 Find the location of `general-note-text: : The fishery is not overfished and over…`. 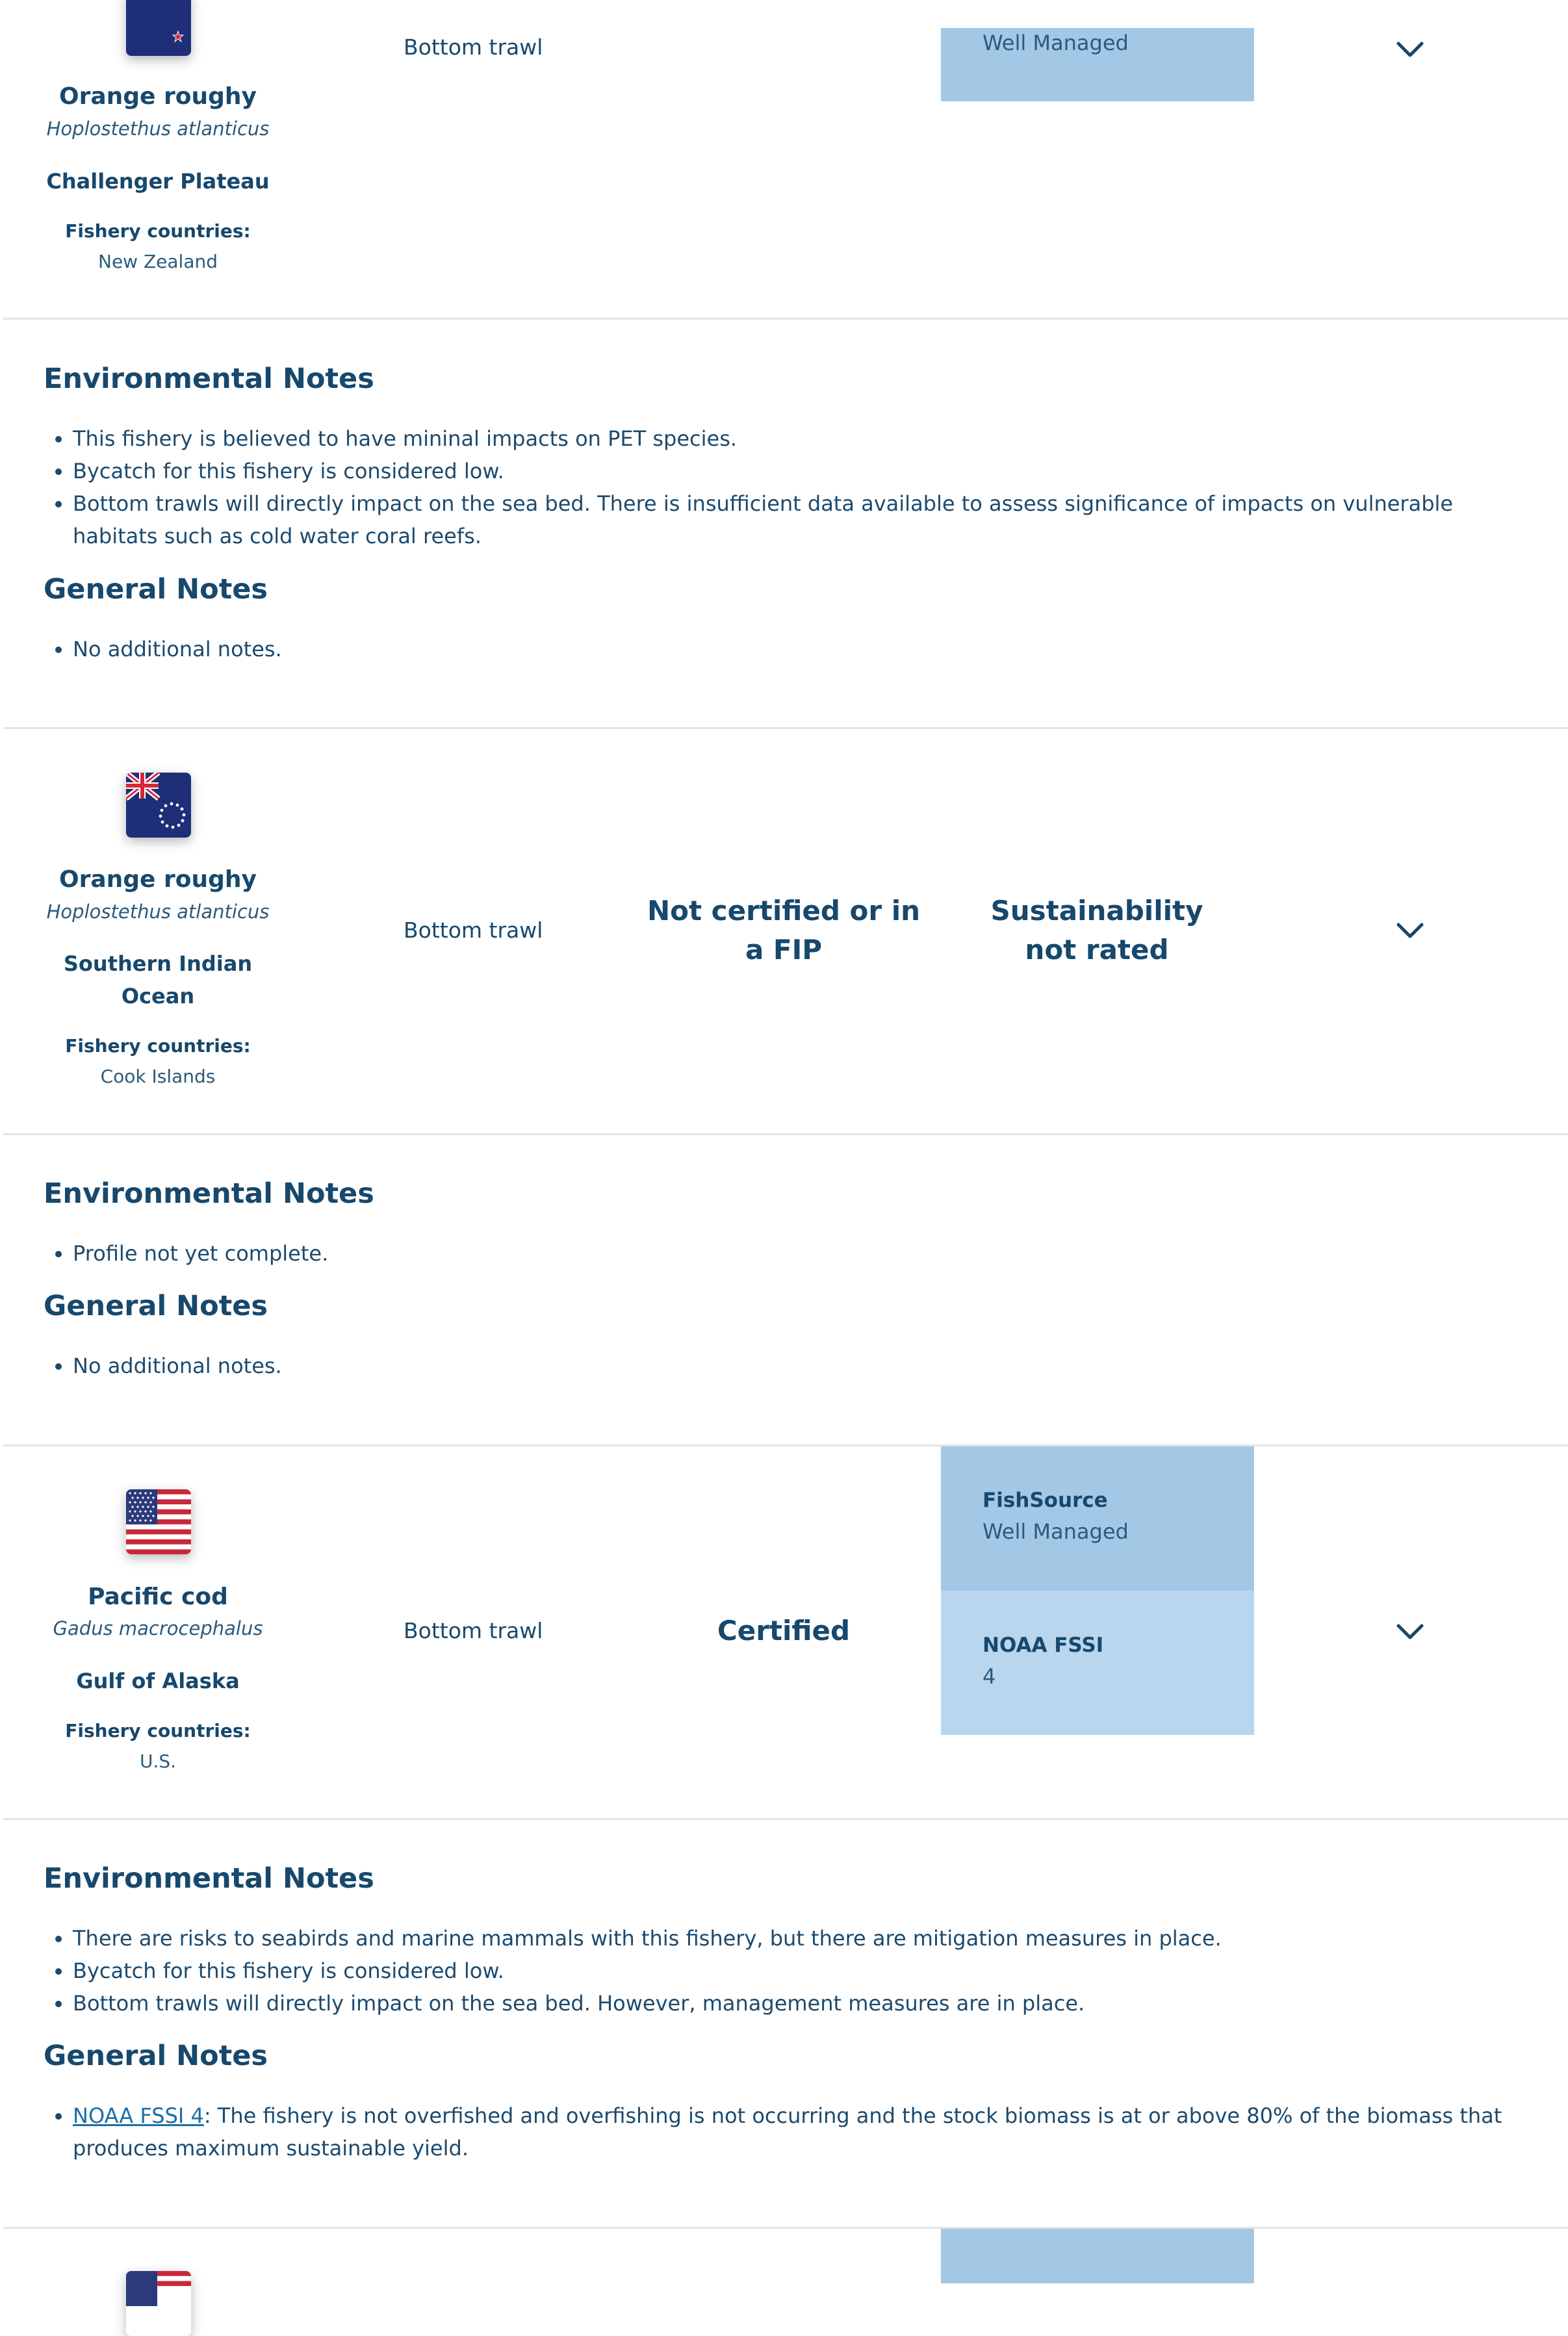

general-note-text: : The fishery is not overfished and over… is located at coordinates (787, 2132).